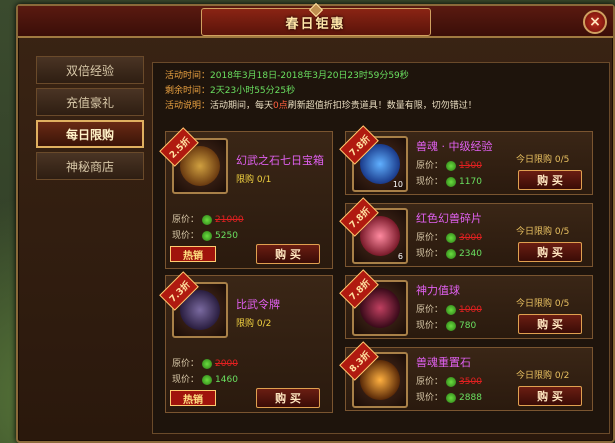 The width and height of the screenshot is (615, 443). I want to click on cur-price: 2888, so click(470, 398).